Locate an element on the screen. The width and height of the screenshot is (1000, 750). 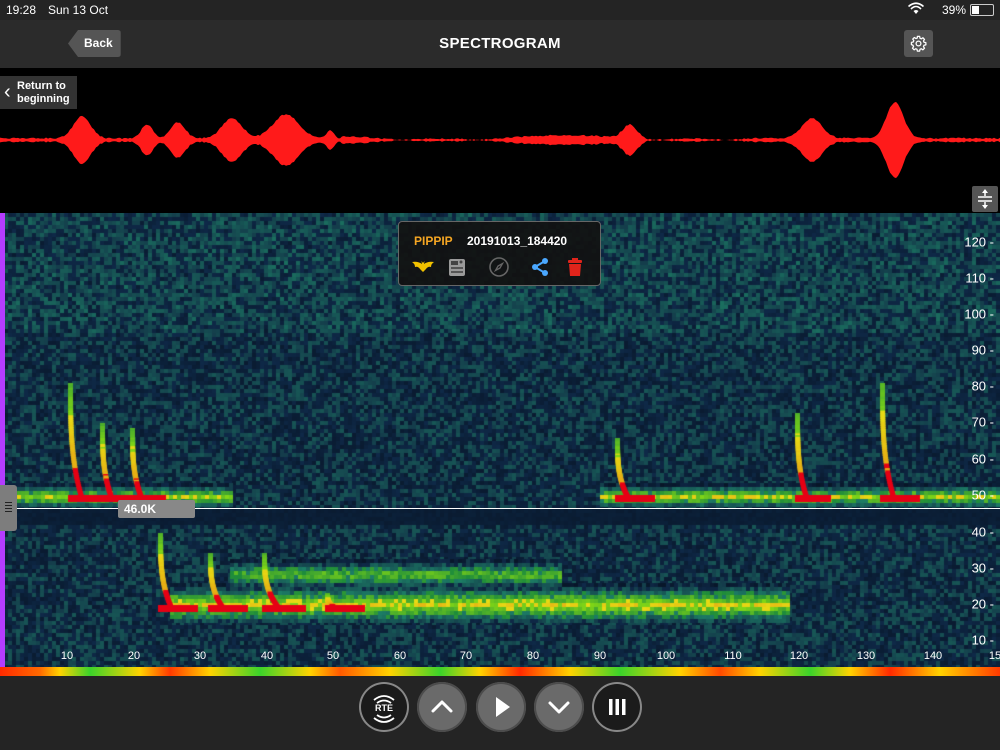
bat-icon is located at coordinates (421, 267).